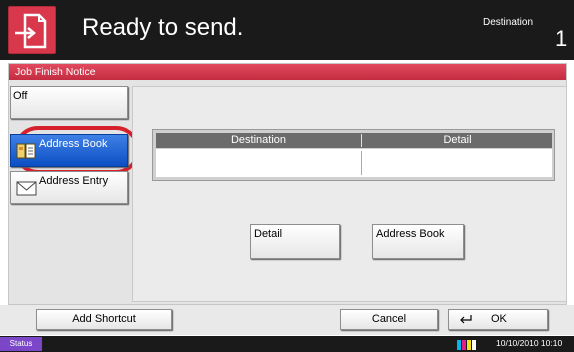 This screenshot has width=574, height=352. What do you see at coordinates (561, 38) in the screenshot?
I see `destination-count: 1` at bounding box center [561, 38].